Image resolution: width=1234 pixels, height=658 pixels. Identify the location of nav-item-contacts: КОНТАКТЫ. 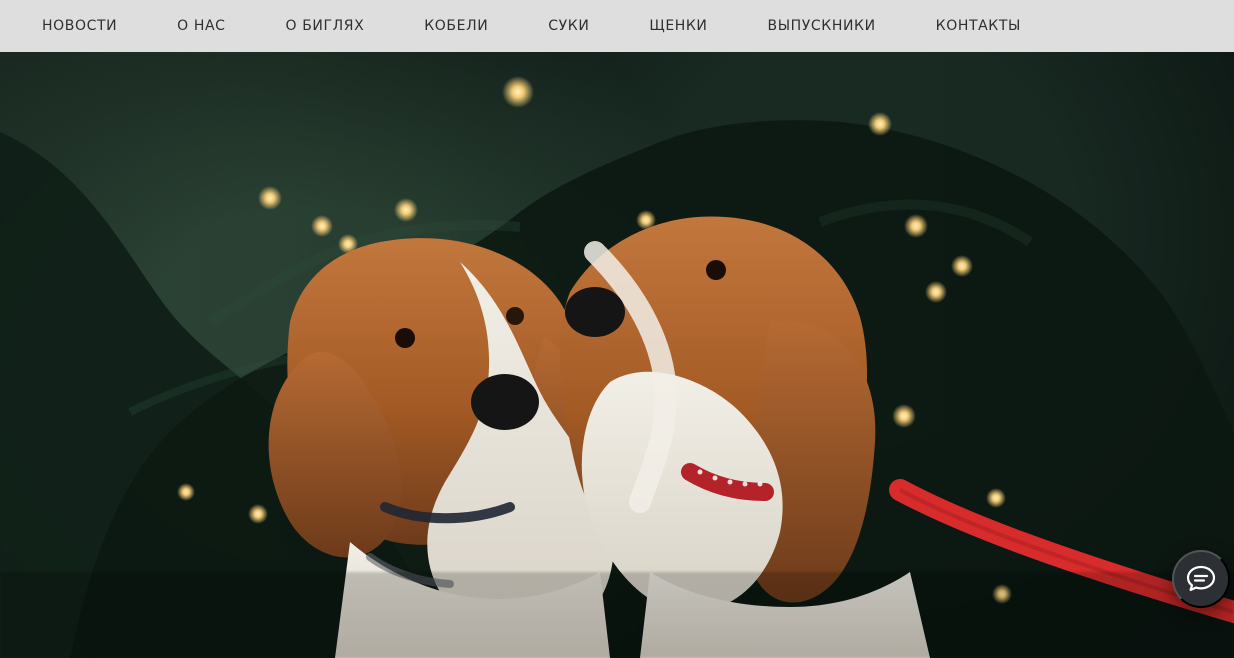
(978, 26).